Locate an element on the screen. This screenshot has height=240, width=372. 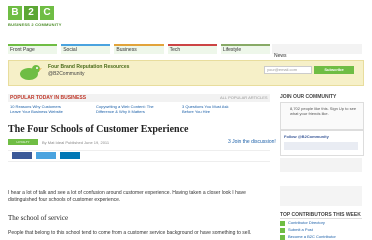
category-tag: LOYALTY MARKETING is located at coordinates (23, 144).